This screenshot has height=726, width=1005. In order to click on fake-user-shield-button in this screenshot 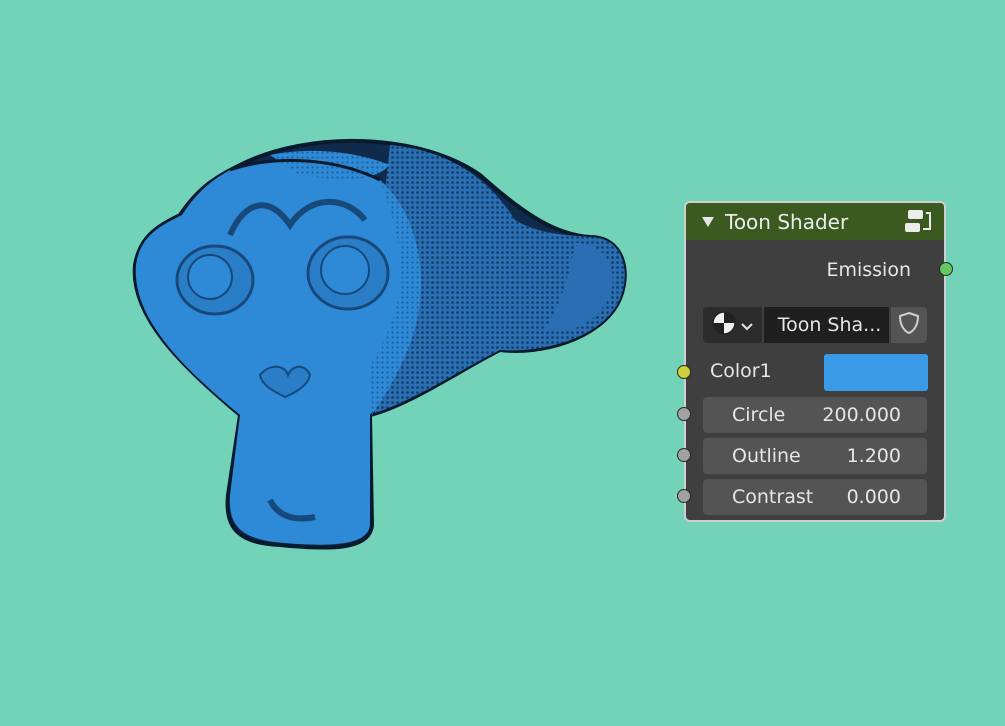, I will do `click(909, 325)`.